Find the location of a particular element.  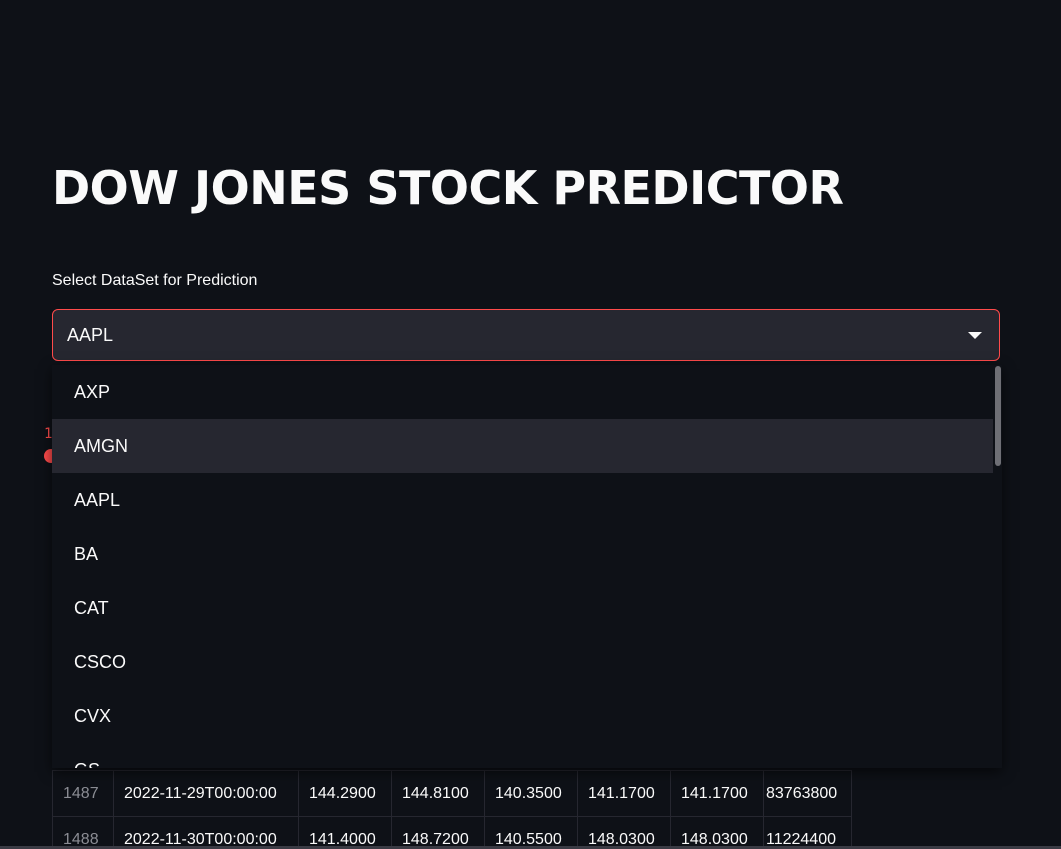

page-title: DOW JONES STOCK PREDICTOR is located at coordinates (448, 188).